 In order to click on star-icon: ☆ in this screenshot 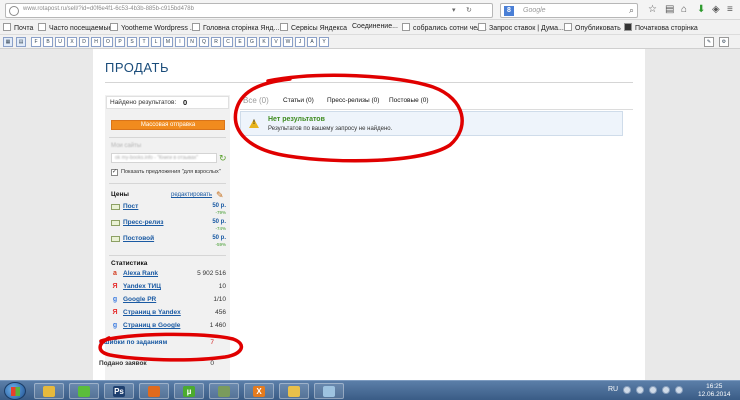, I will do `click(652, 9)`.